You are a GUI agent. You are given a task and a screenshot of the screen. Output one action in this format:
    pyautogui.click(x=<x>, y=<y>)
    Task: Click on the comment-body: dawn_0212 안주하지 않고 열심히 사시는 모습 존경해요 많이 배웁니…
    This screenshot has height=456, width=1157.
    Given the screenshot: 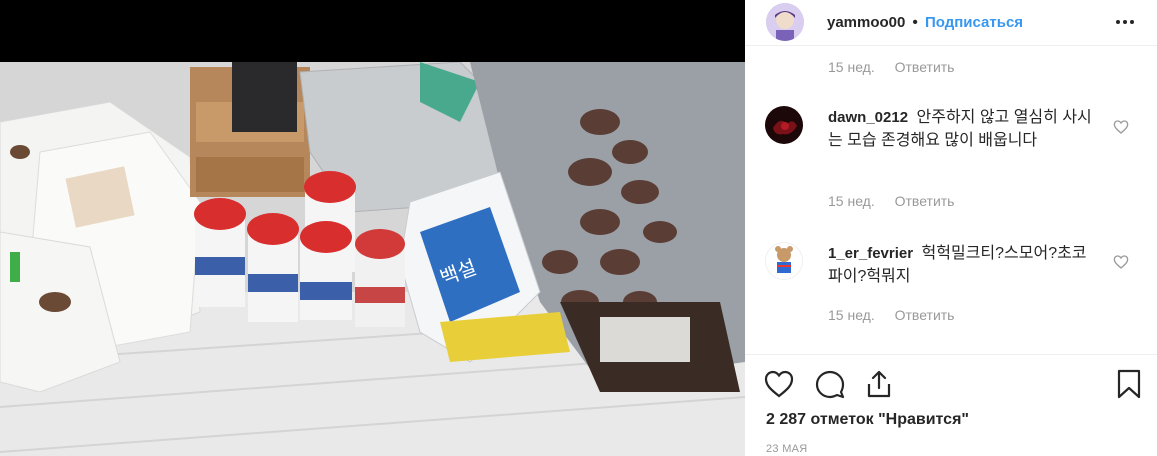 What is the action you would take?
    pyautogui.click(x=963, y=129)
    